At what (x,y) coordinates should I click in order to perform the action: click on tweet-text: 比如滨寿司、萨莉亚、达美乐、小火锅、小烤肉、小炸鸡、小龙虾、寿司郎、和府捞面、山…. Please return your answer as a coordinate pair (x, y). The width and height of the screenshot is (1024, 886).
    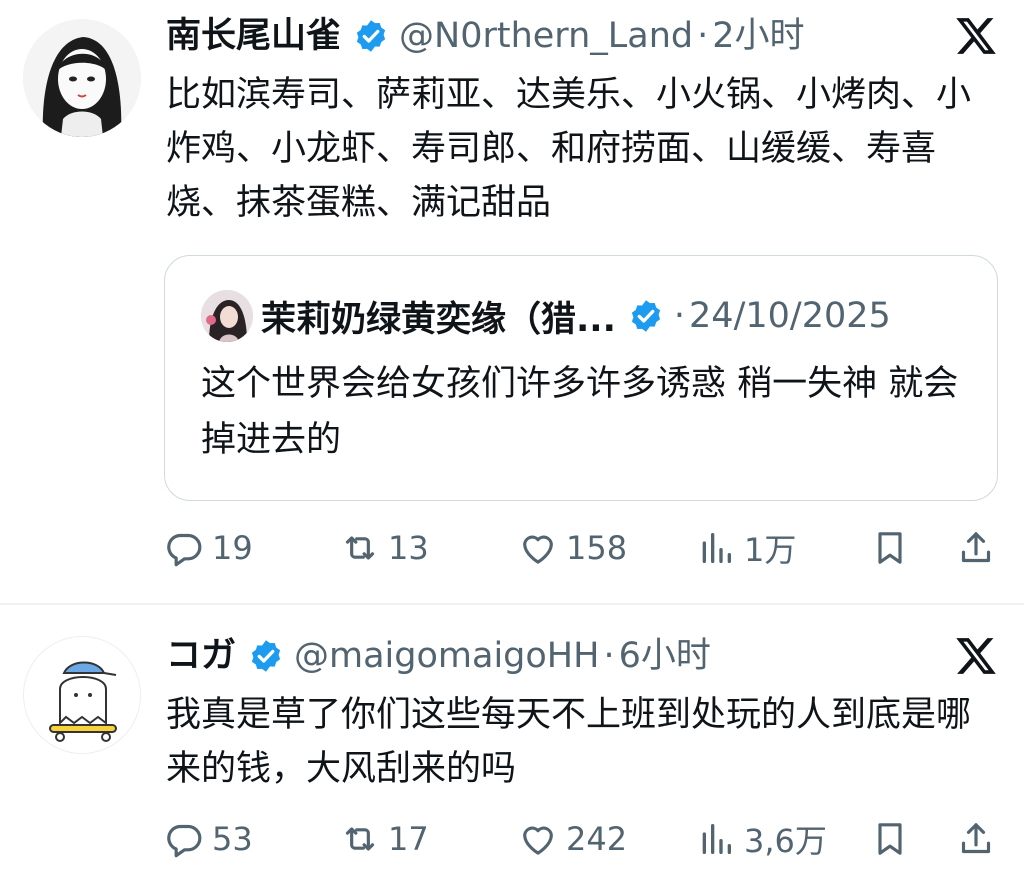
    Looking at the image, I should click on (569, 149).